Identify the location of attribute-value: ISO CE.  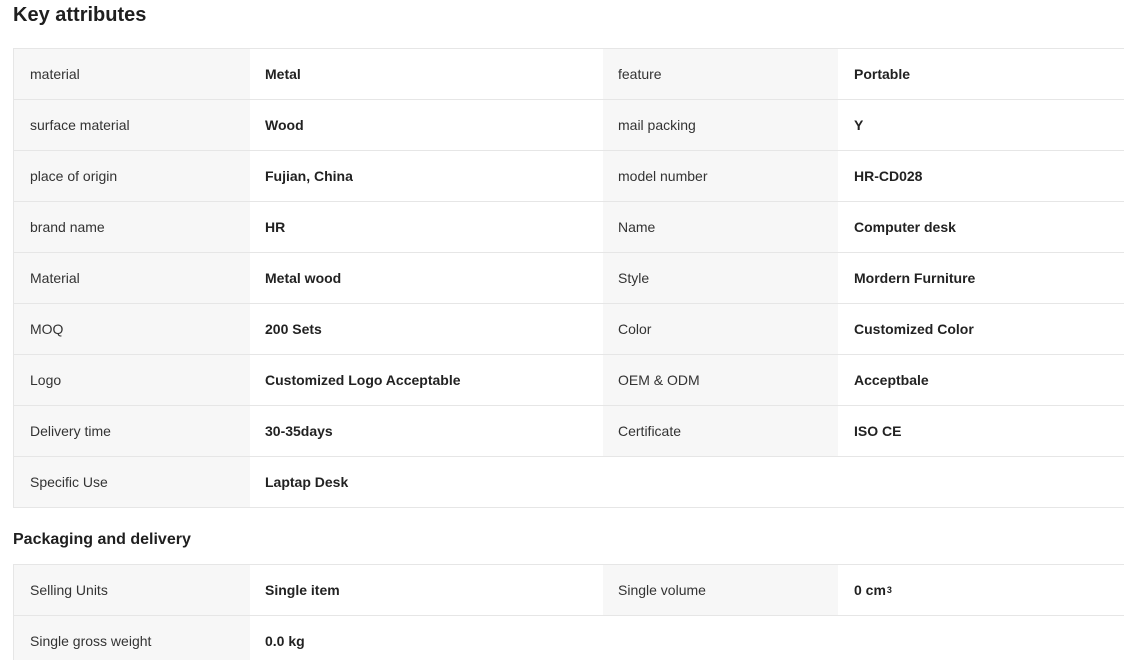
(981, 431).